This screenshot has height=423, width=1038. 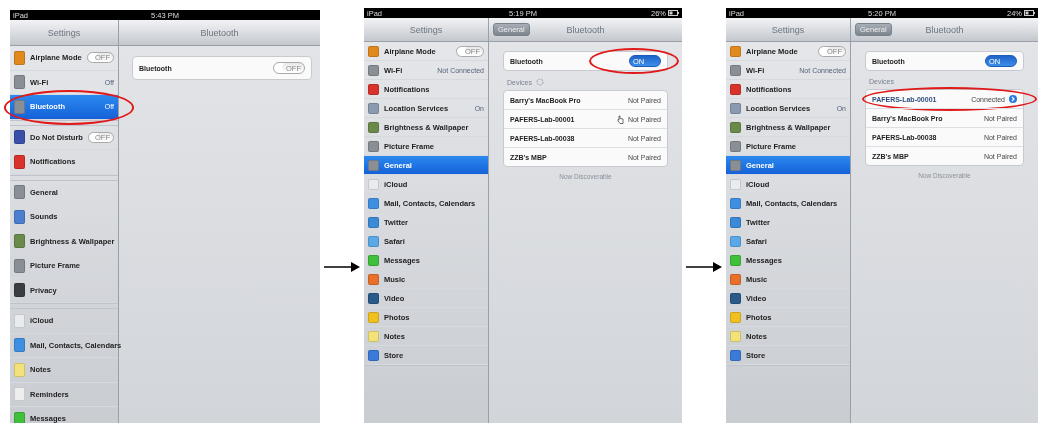 What do you see at coordinates (1013, 99) in the screenshot?
I see `chevron-icon` at bounding box center [1013, 99].